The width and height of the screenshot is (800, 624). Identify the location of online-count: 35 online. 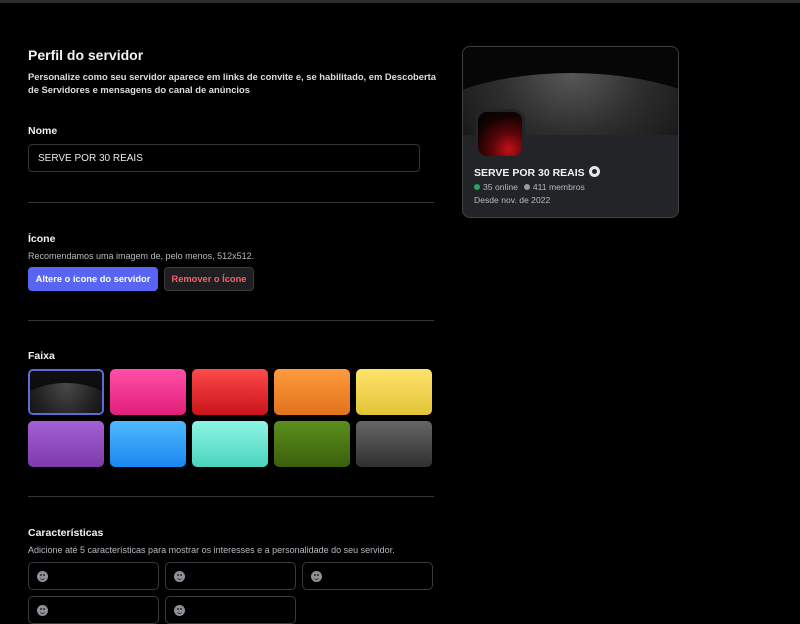
(500, 187).